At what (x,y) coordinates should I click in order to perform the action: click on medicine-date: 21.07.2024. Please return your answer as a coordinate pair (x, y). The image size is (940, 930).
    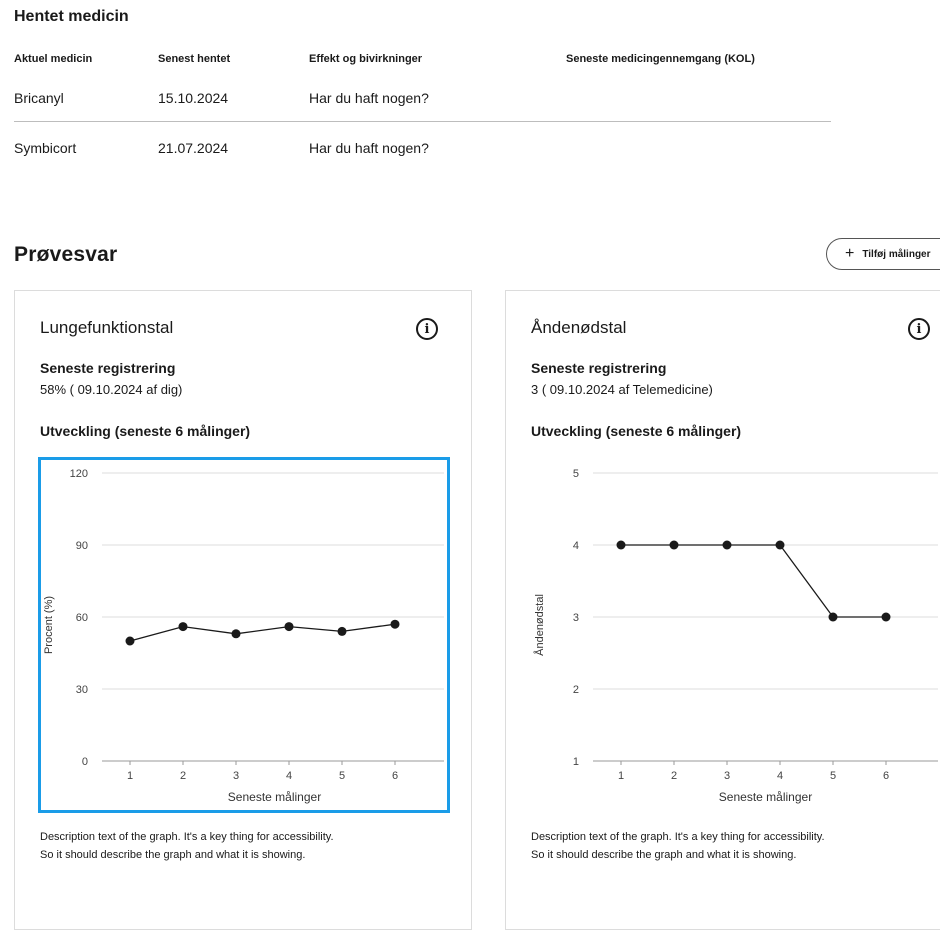
    Looking at the image, I should click on (193, 148).